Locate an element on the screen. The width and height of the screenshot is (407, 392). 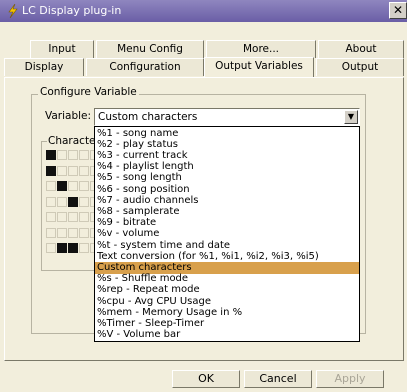
chevron-down-icon: ▼ is located at coordinates (351, 117).